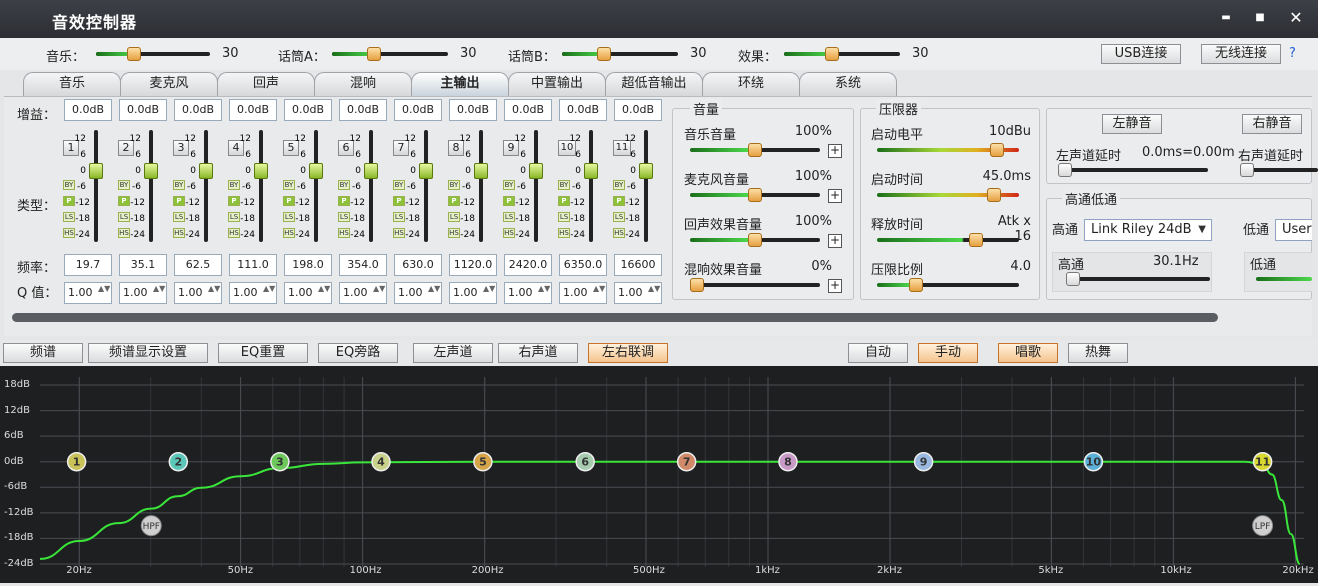  What do you see at coordinates (1132, 124) in the screenshot?
I see `left-mute-button: 左静音` at bounding box center [1132, 124].